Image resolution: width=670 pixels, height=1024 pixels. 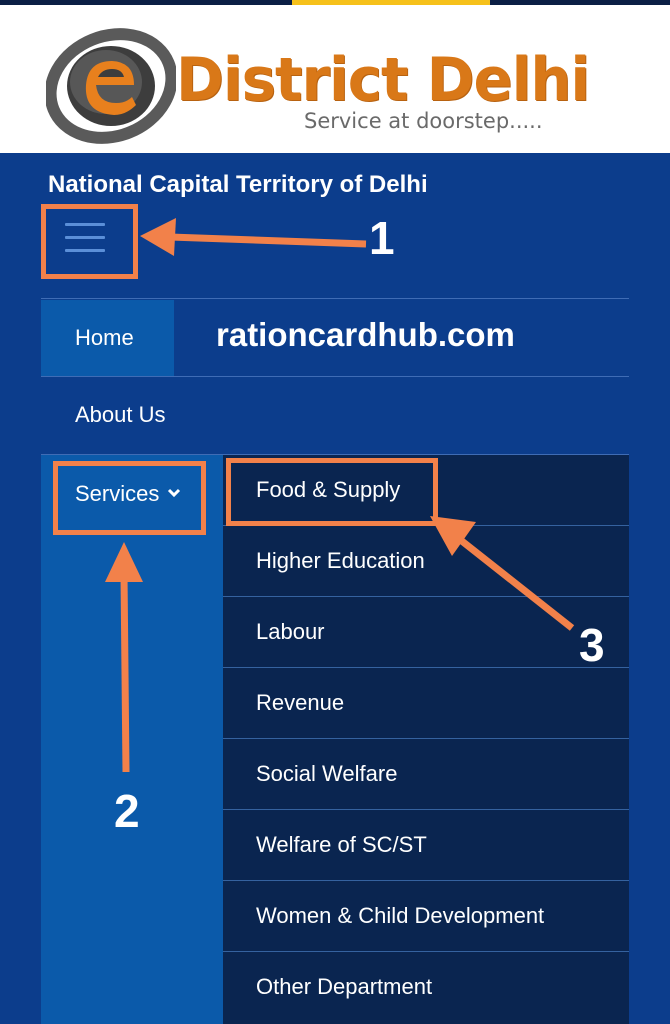 I want to click on arrow-1-head, so click(x=158, y=237).